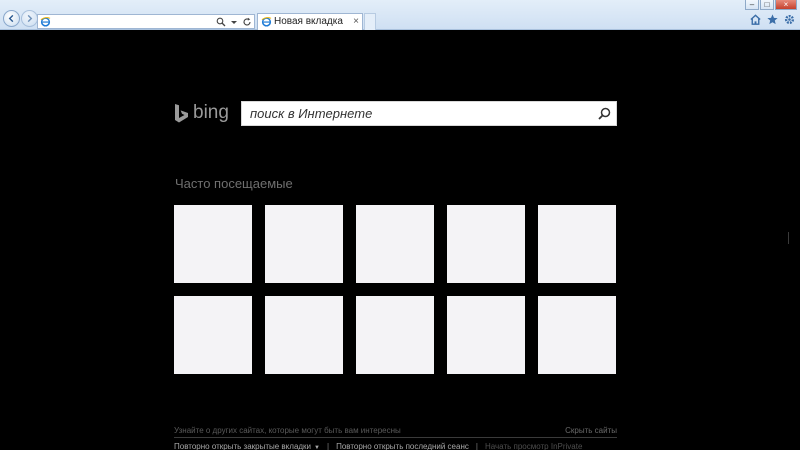  What do you see at coordinates (395, 437) in the screenshot?
I see `footer-divider` at bounding box center [395, 437].